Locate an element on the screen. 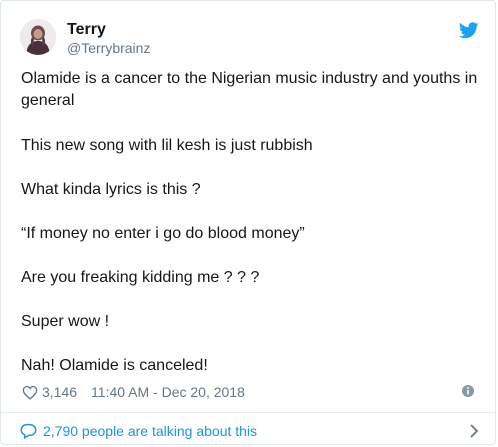  tweet-paragraph: Super wow ! is located at coordinates (65, 321).